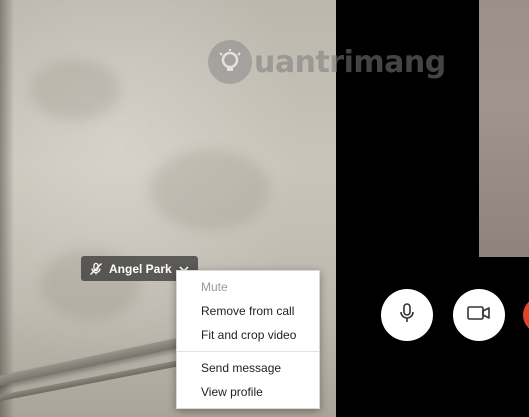  I want to click on wall-edge-shadow, so click(7, 208).